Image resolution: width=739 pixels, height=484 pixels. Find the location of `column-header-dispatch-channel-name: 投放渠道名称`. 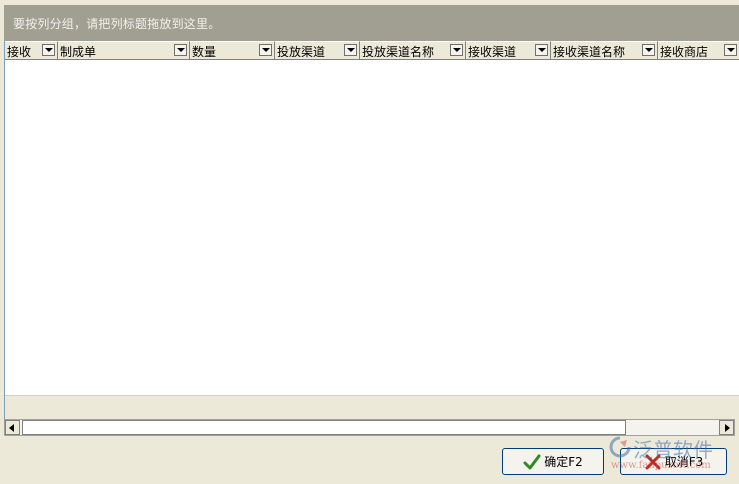

column-header-dispatch-channel-name: 投放渠道名称 is located at coordinates (413, 50).